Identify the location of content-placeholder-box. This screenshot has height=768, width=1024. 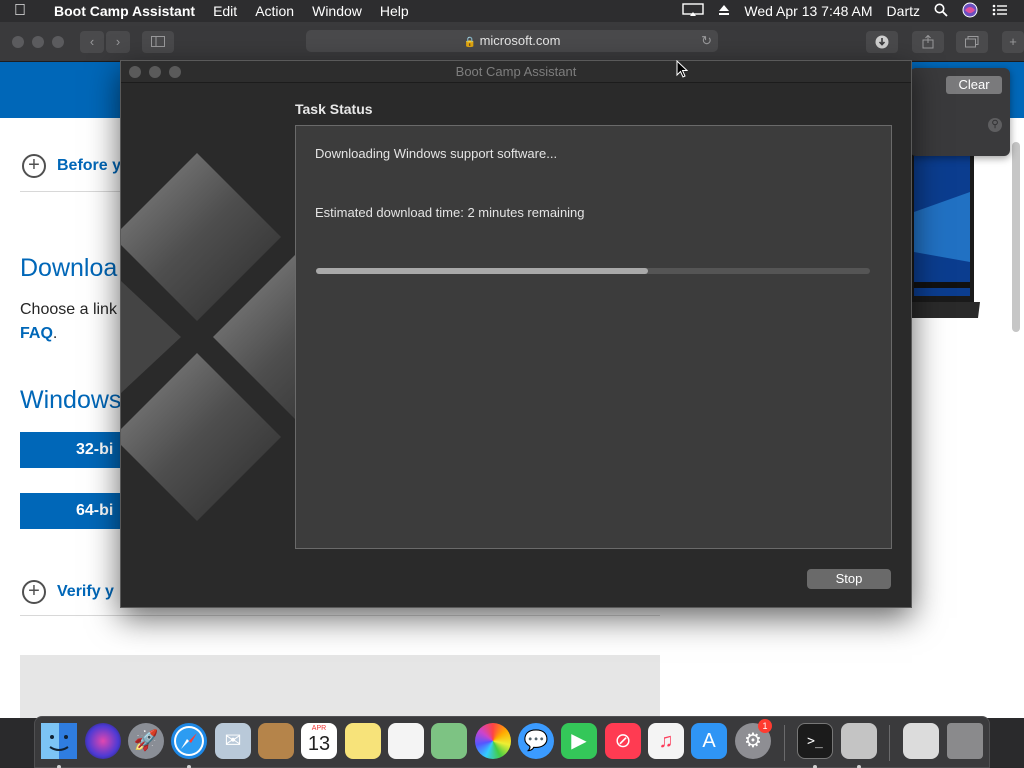
(340, 686).